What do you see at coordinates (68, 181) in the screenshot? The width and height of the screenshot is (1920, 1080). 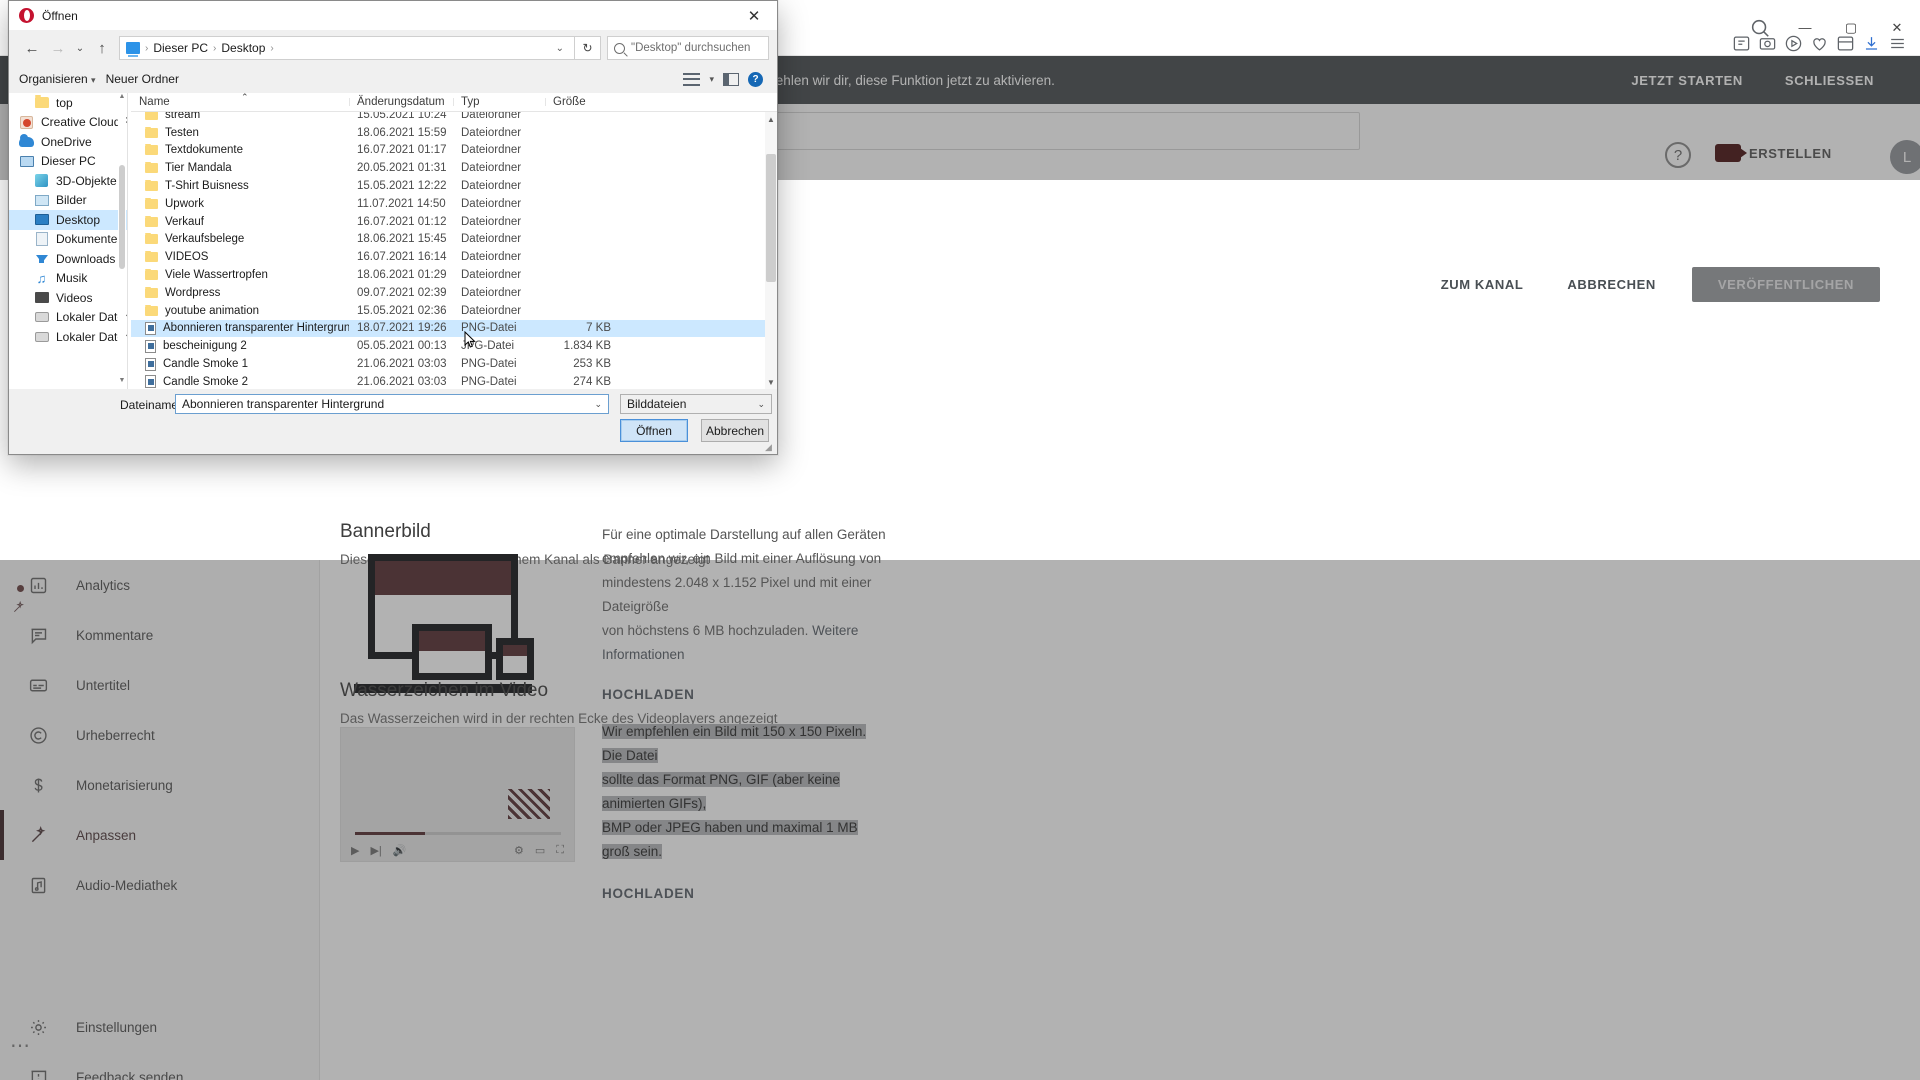 I see `nav-item-3d-objekte: 3D-Objekte` at bounding box center [68, 181].